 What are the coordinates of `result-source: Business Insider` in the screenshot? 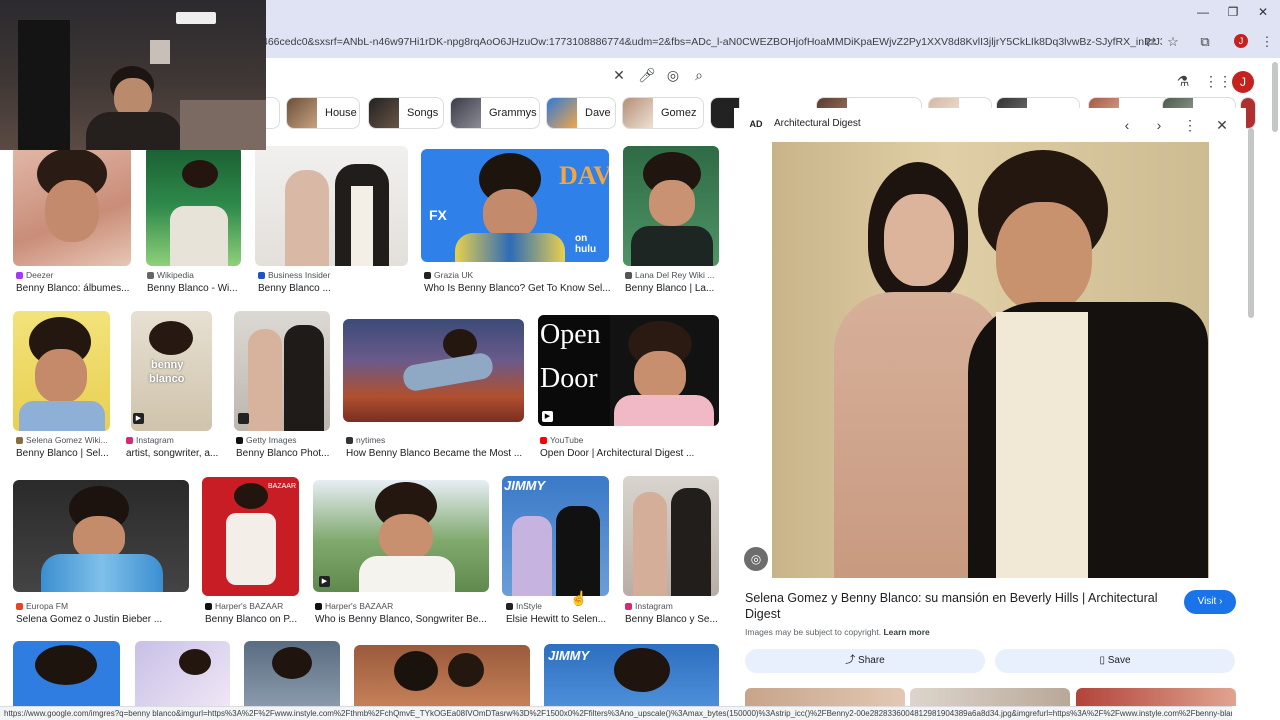 It's located at (333, 275).